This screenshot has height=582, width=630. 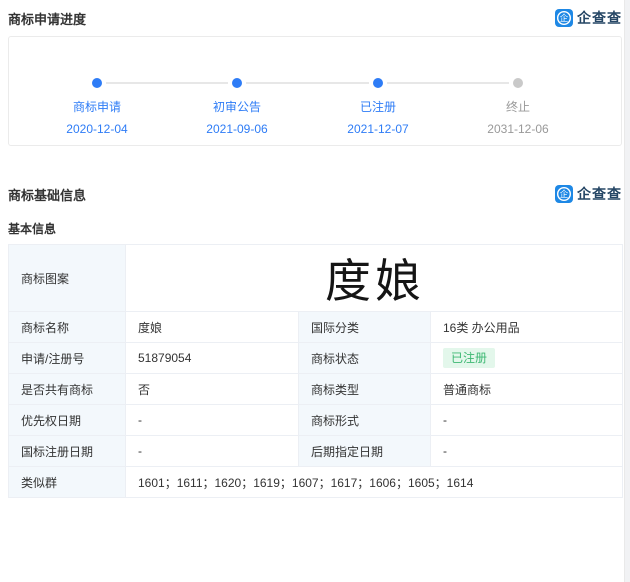 I want to click on timeline-step-date: 2020-12-04, so click(x=97, y=129).